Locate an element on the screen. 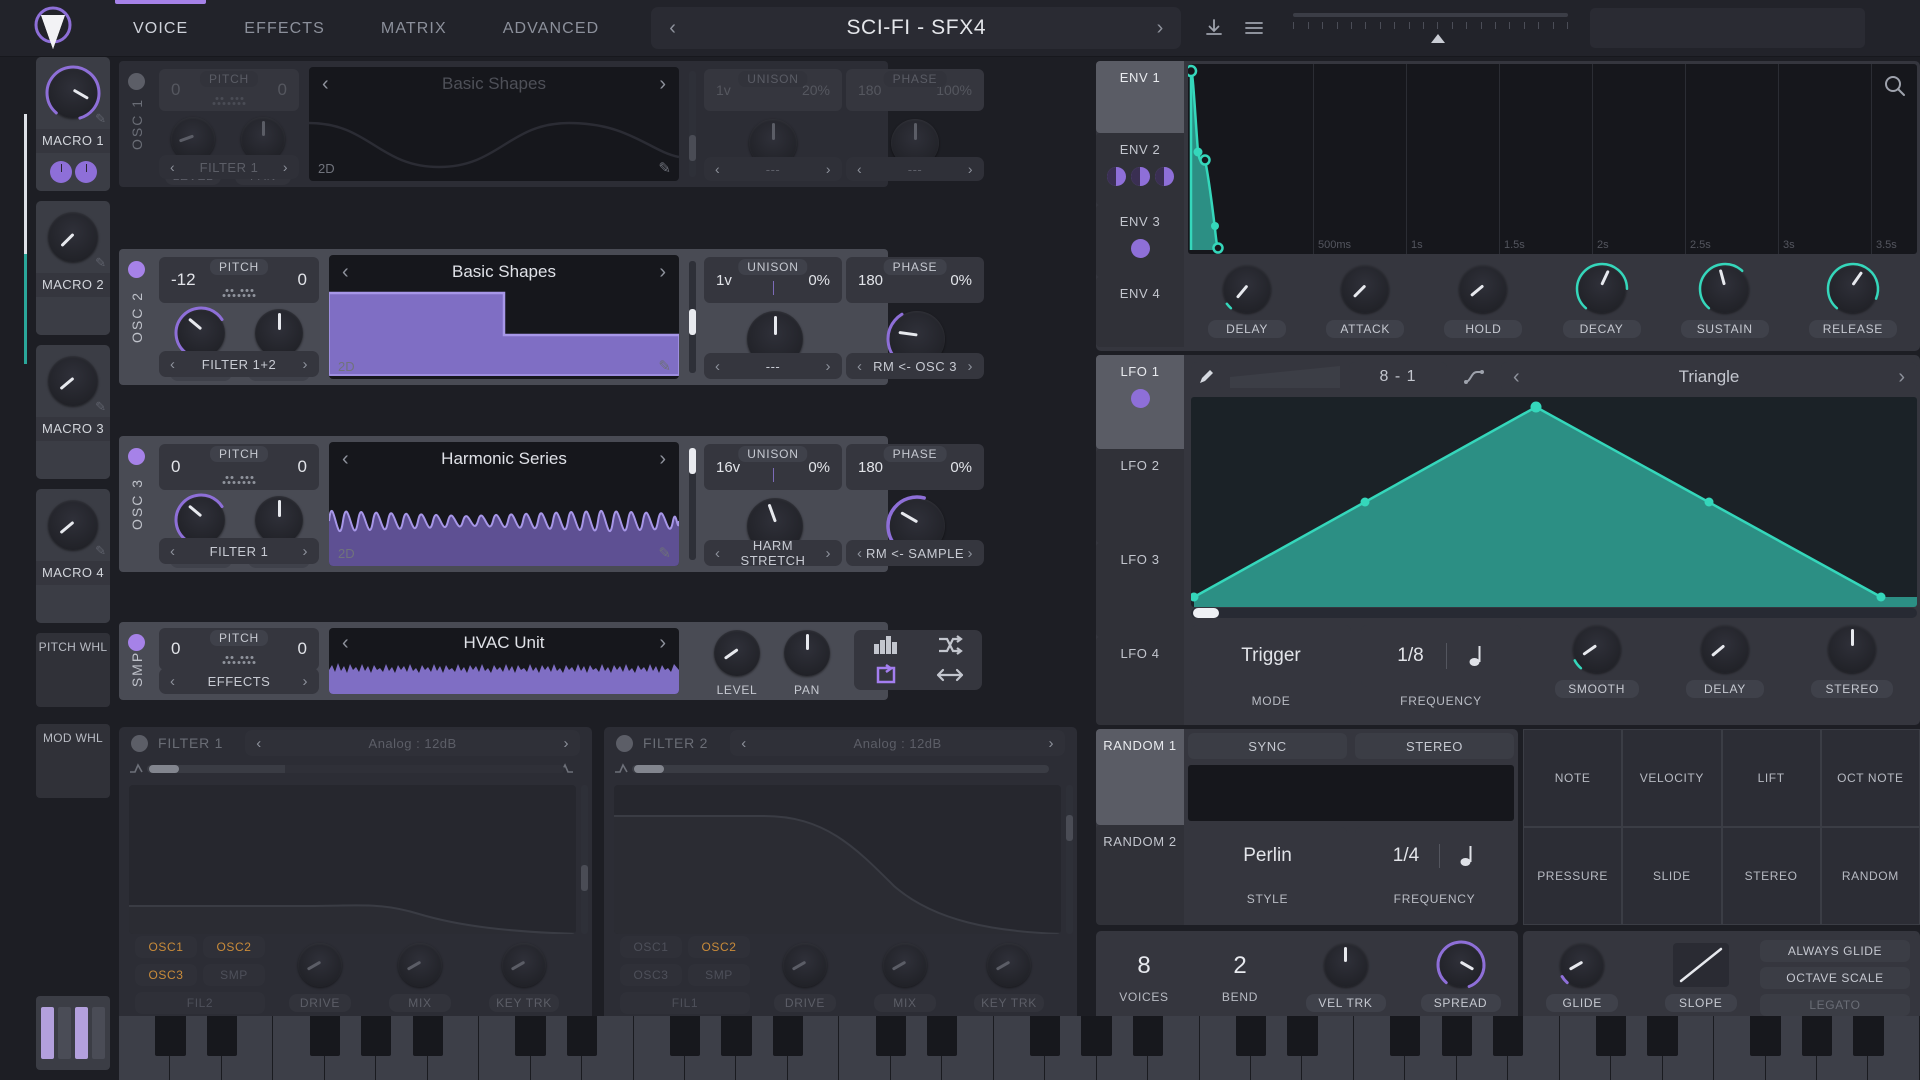  filter-lowpass-icon is located at coordinates (621, 769).